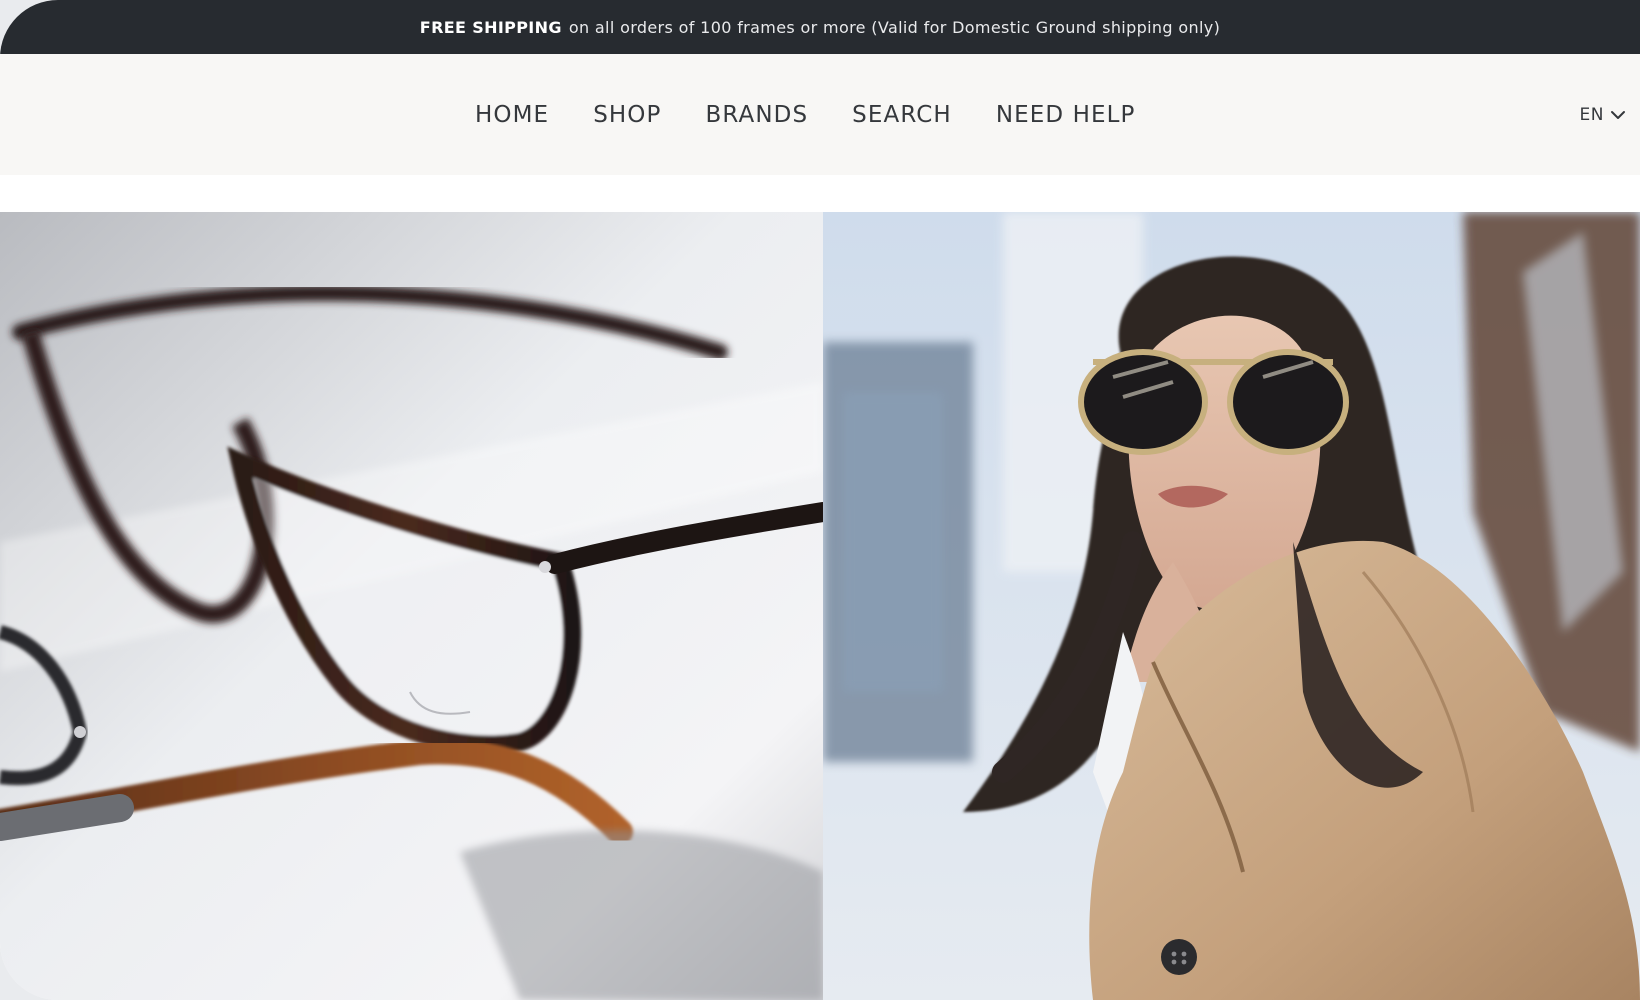  What do you see at coordinates (756, 115) in the screenshot?
I see `nav-brands: BRANDS` at bounding box center [756, 115].